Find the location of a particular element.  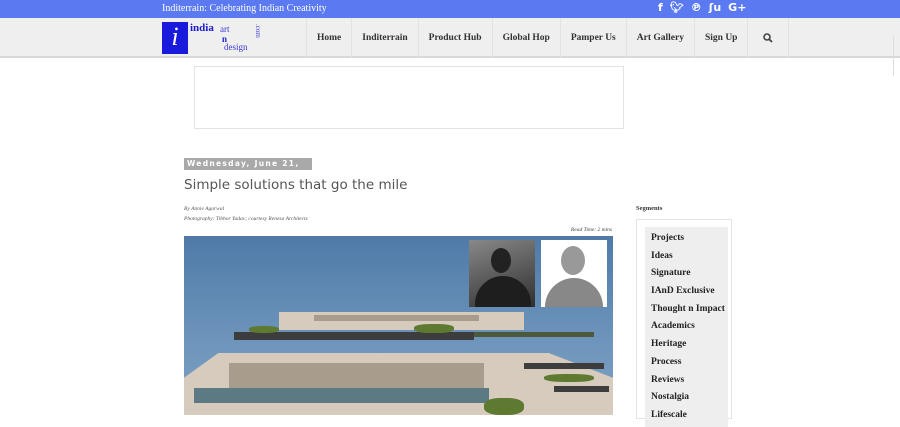

facebook-icon: f is located at coordinates (660, 7).